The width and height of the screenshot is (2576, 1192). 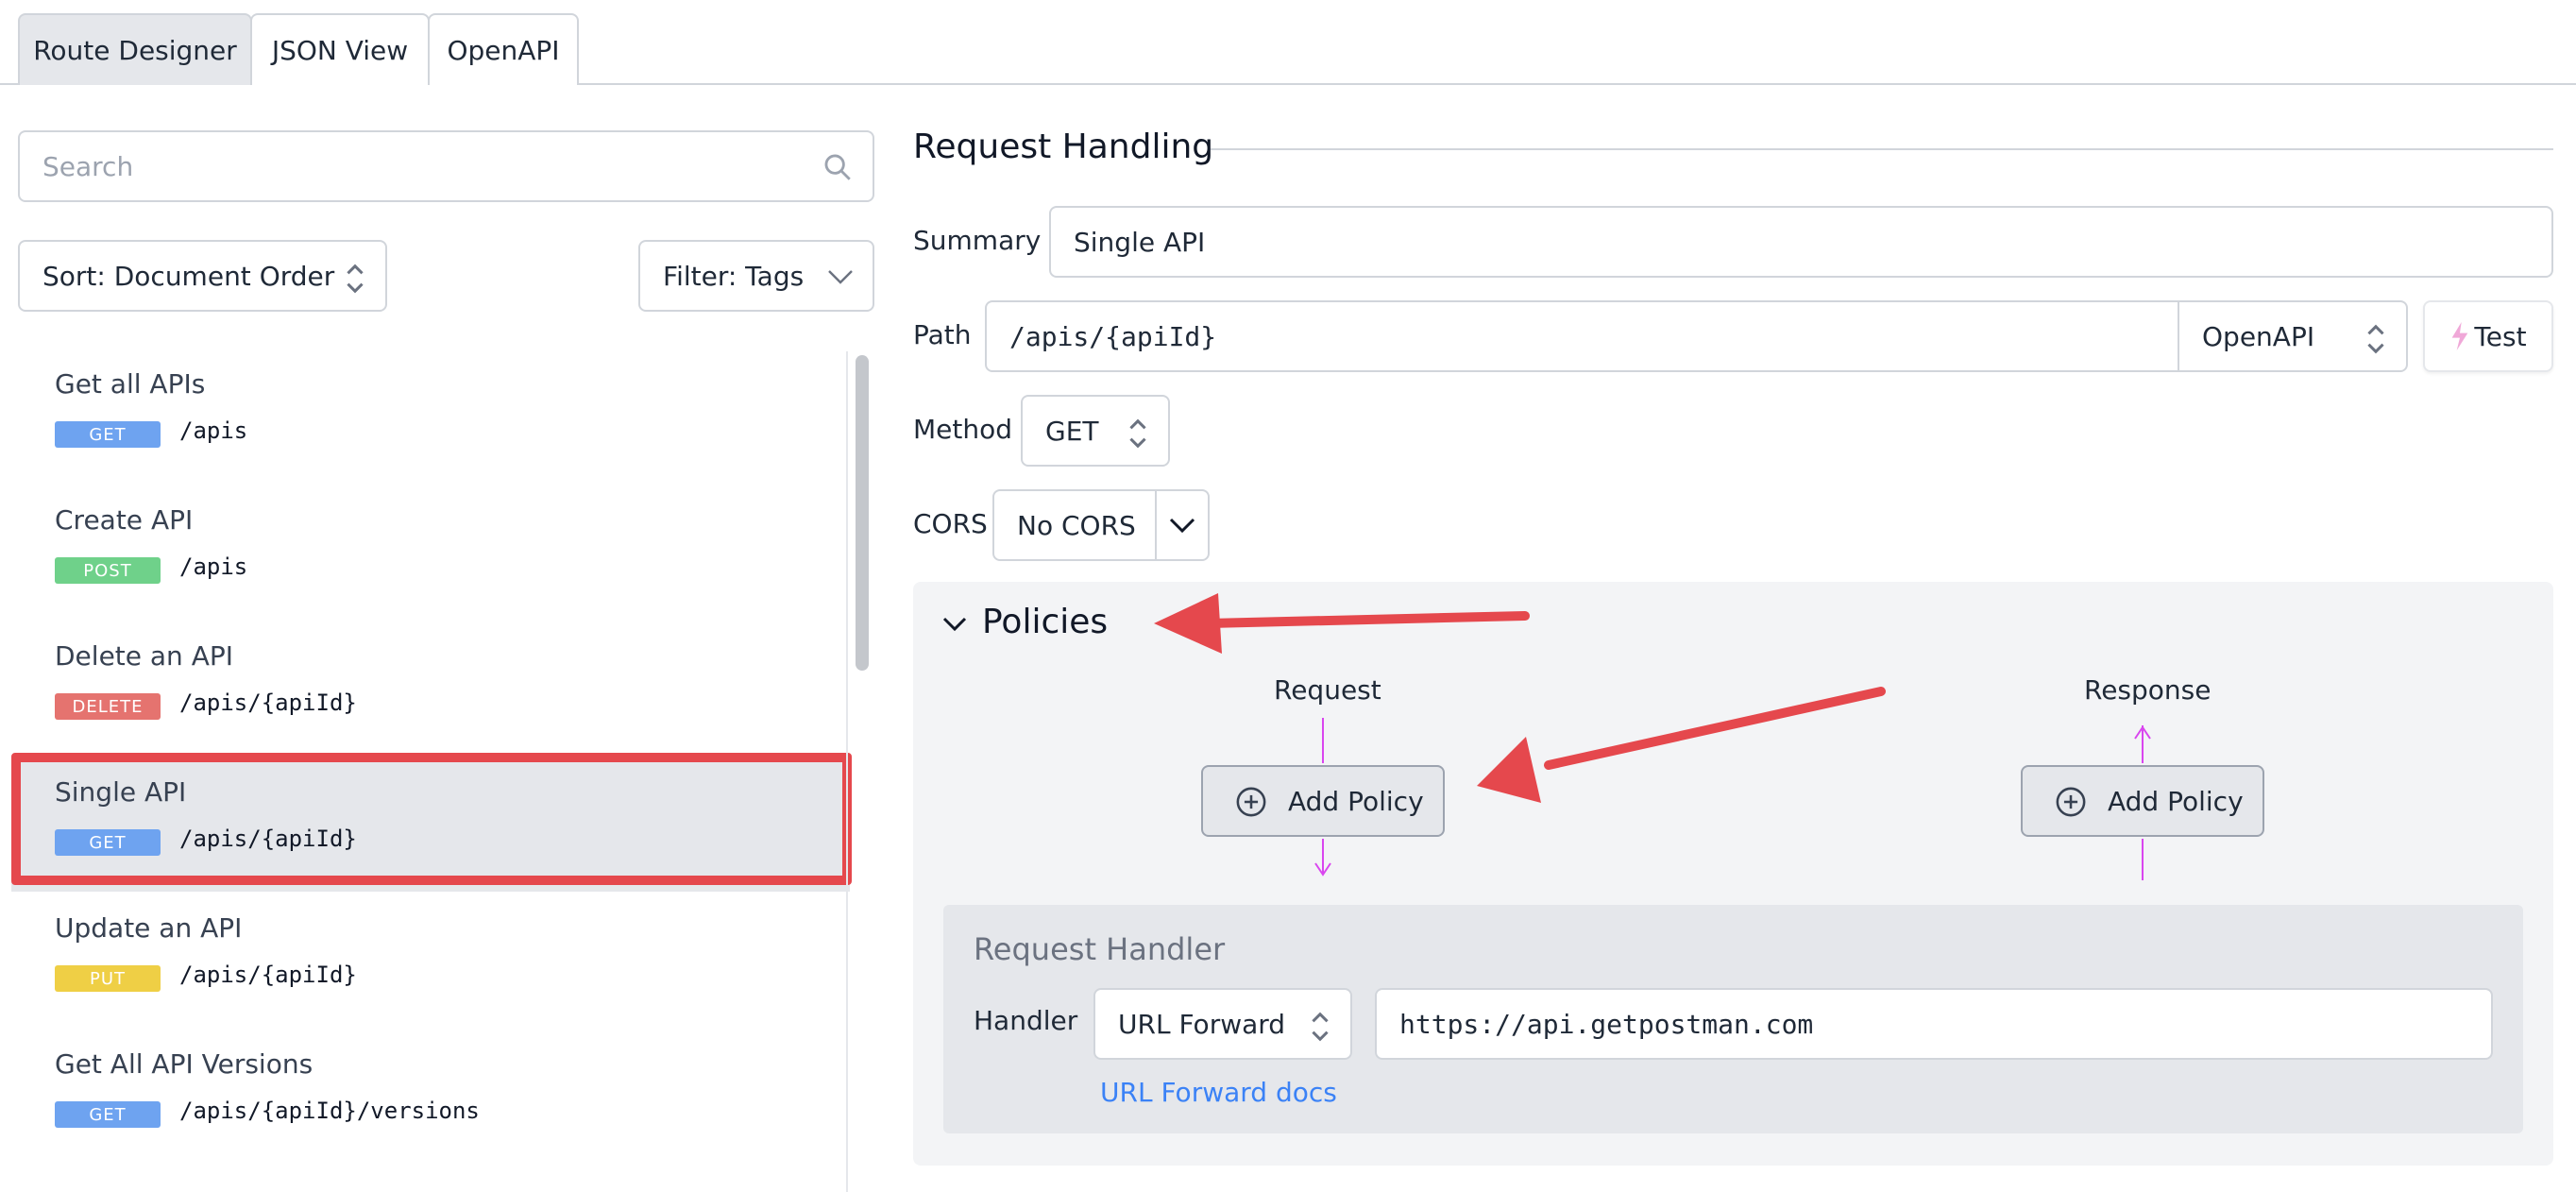 I want to click on tab-openapi: OpenAPI, so click(x=503, y=49).